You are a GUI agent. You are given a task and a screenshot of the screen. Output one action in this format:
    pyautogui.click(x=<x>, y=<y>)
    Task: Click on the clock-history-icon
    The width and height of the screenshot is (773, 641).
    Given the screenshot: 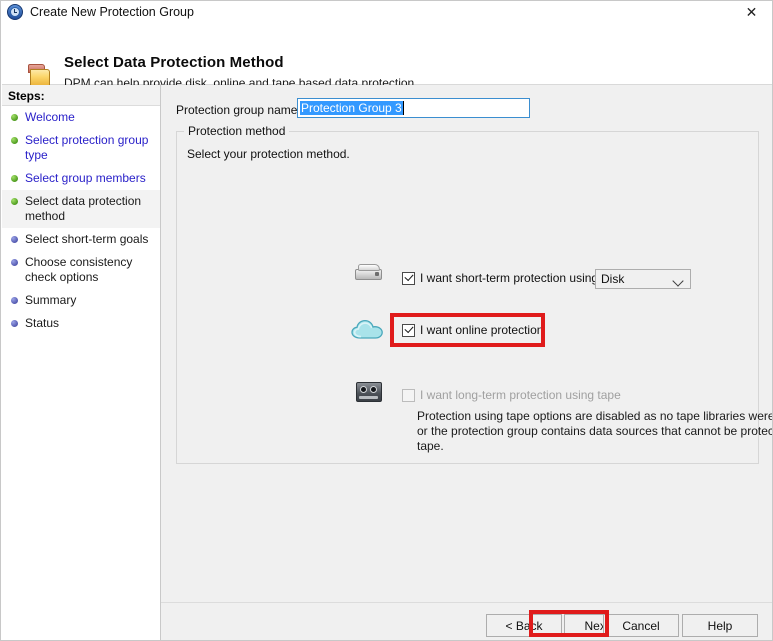 What is the action you would take?
    pyautogui.click(x=15, y=12)
    